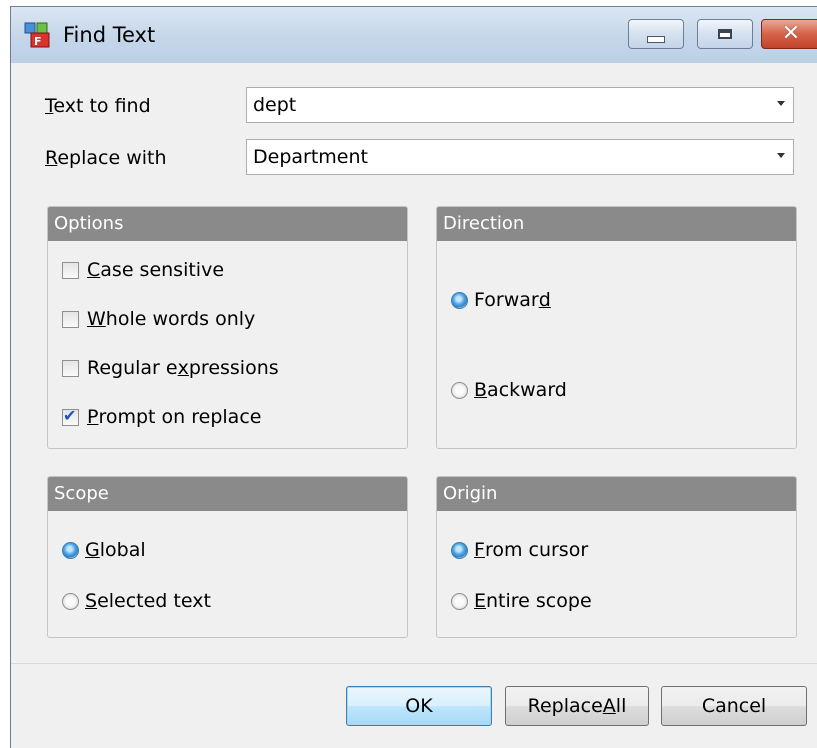 The width and height of the screenshot is (817, 748). Describe the element at coordinates (143, 270) in the screenshot. I see `case-sensitive-checkbox: Case sensitive` at that location.